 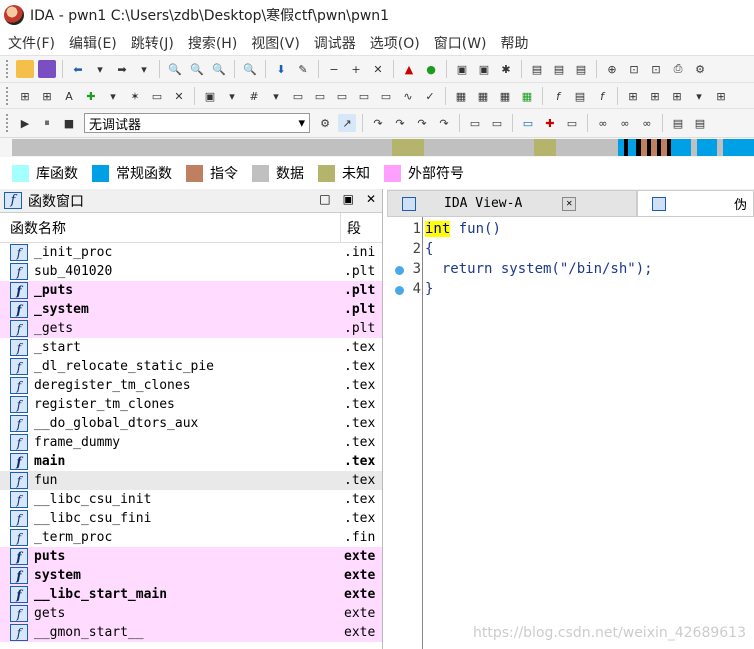 I want to click on step-into-icon: ↷, so click(x=378, y=123).